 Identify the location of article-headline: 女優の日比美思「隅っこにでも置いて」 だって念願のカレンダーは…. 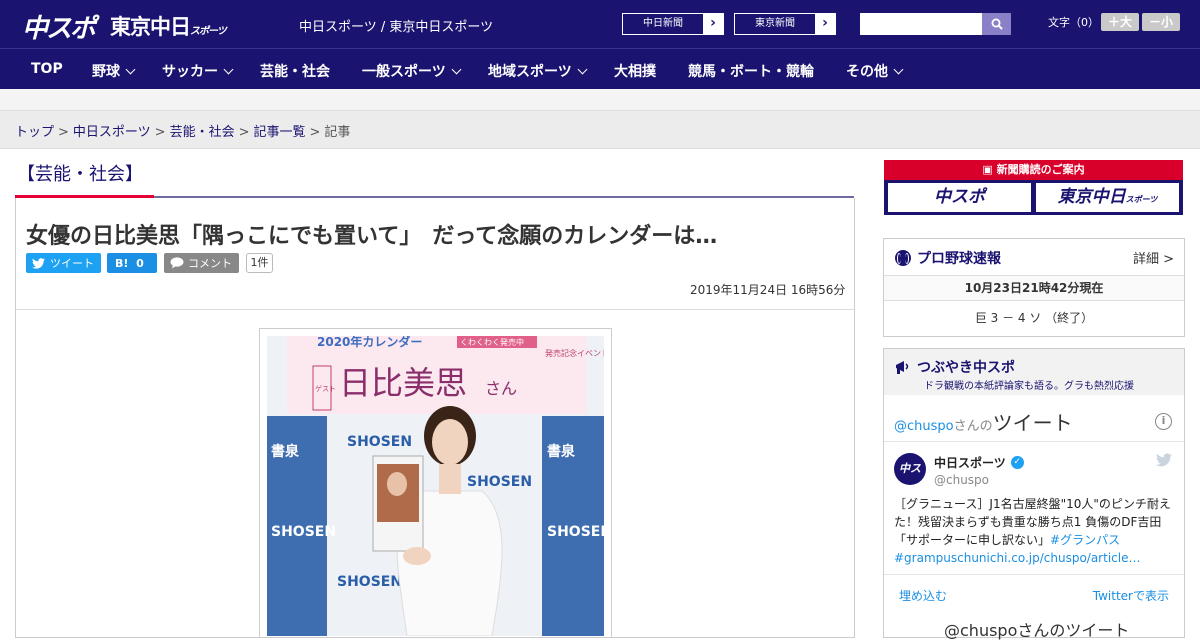
(372, 236).